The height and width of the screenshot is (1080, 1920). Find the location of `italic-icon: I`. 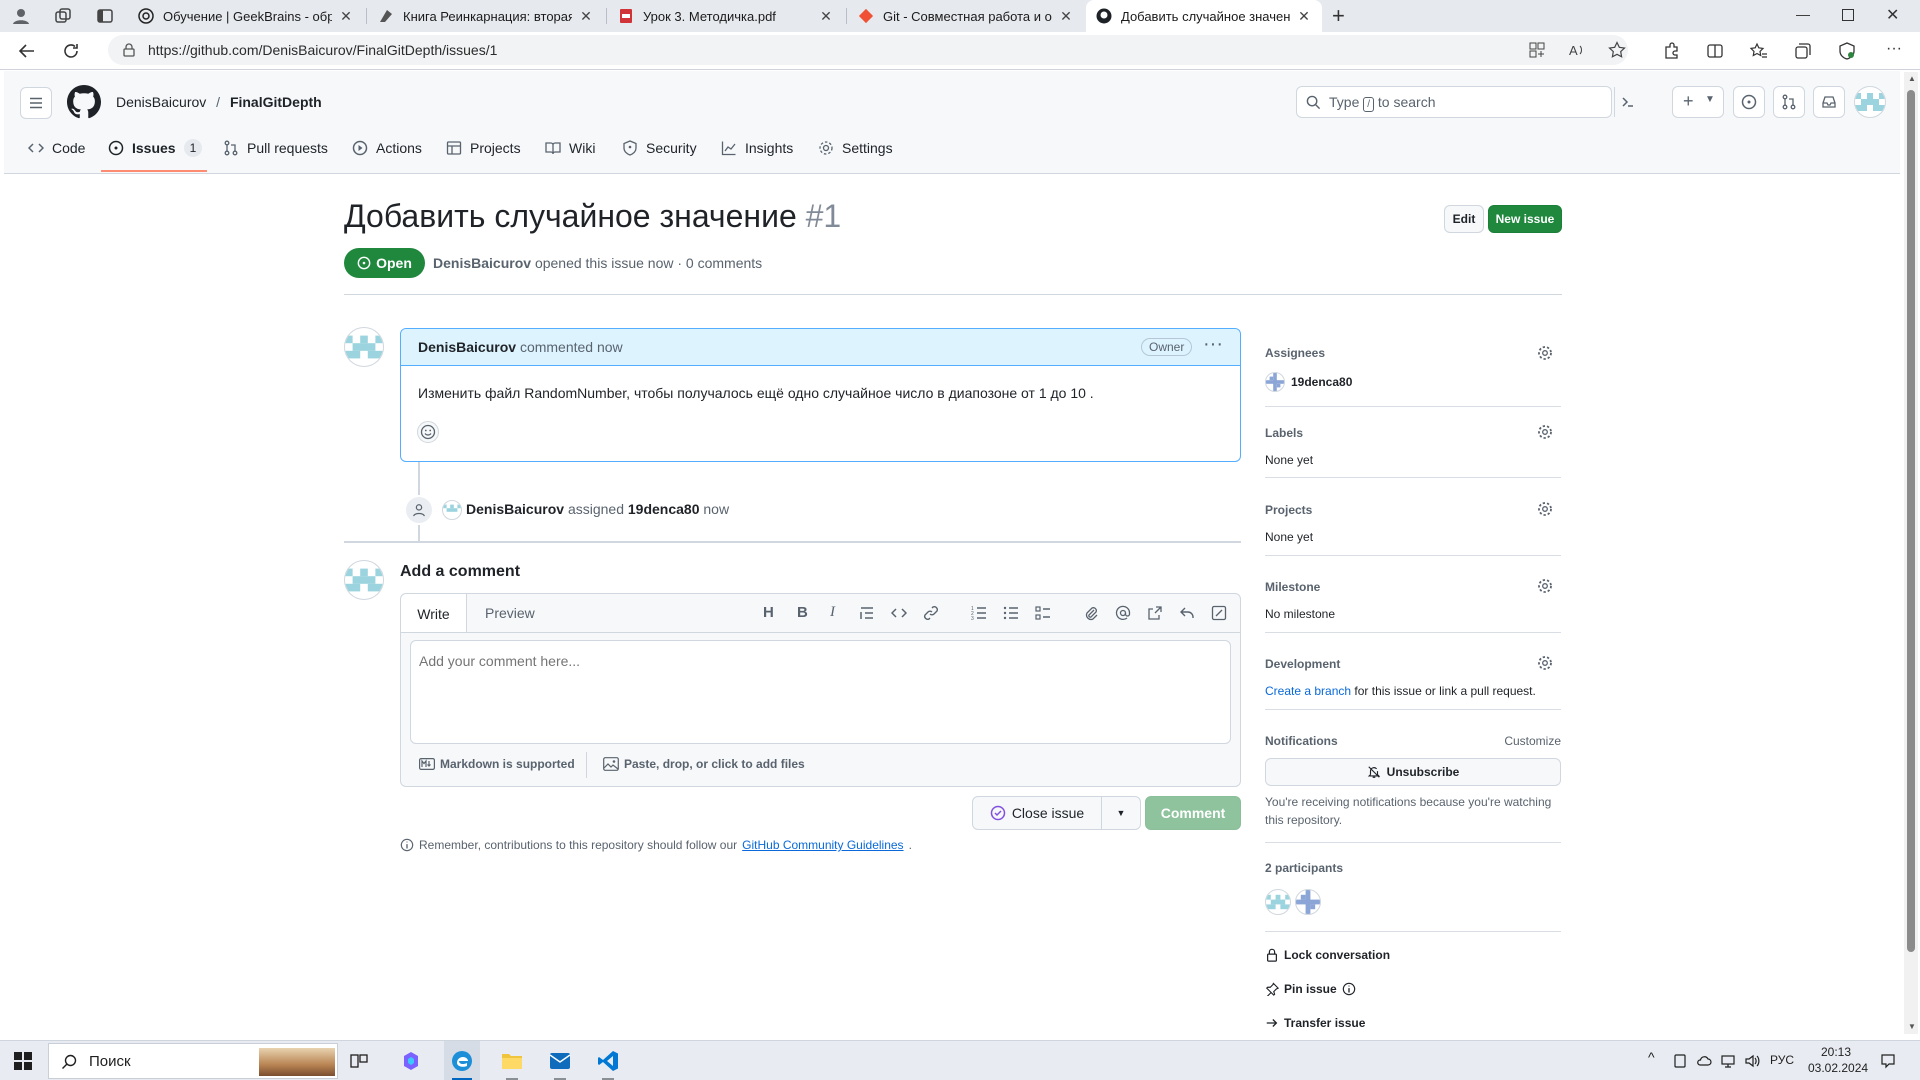

italic-icon: I is located at coordinates (832, 612).